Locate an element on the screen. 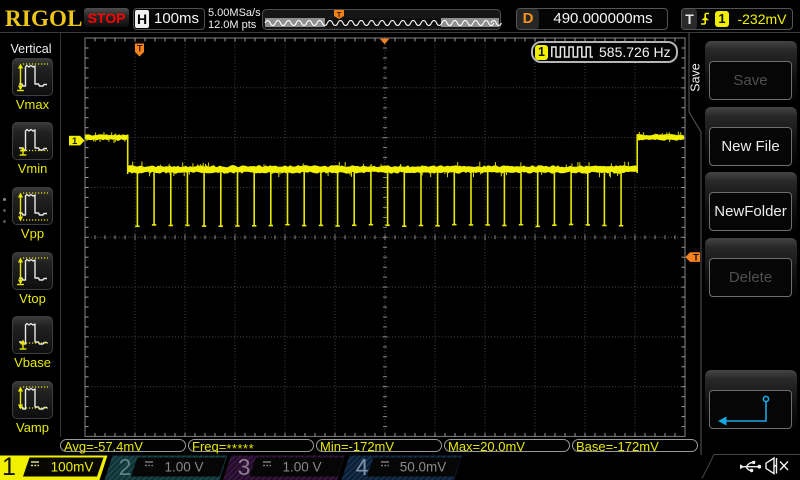 This screenshot has width=800, height=480. svg-text: 3 is located at coordinates (244, 467).